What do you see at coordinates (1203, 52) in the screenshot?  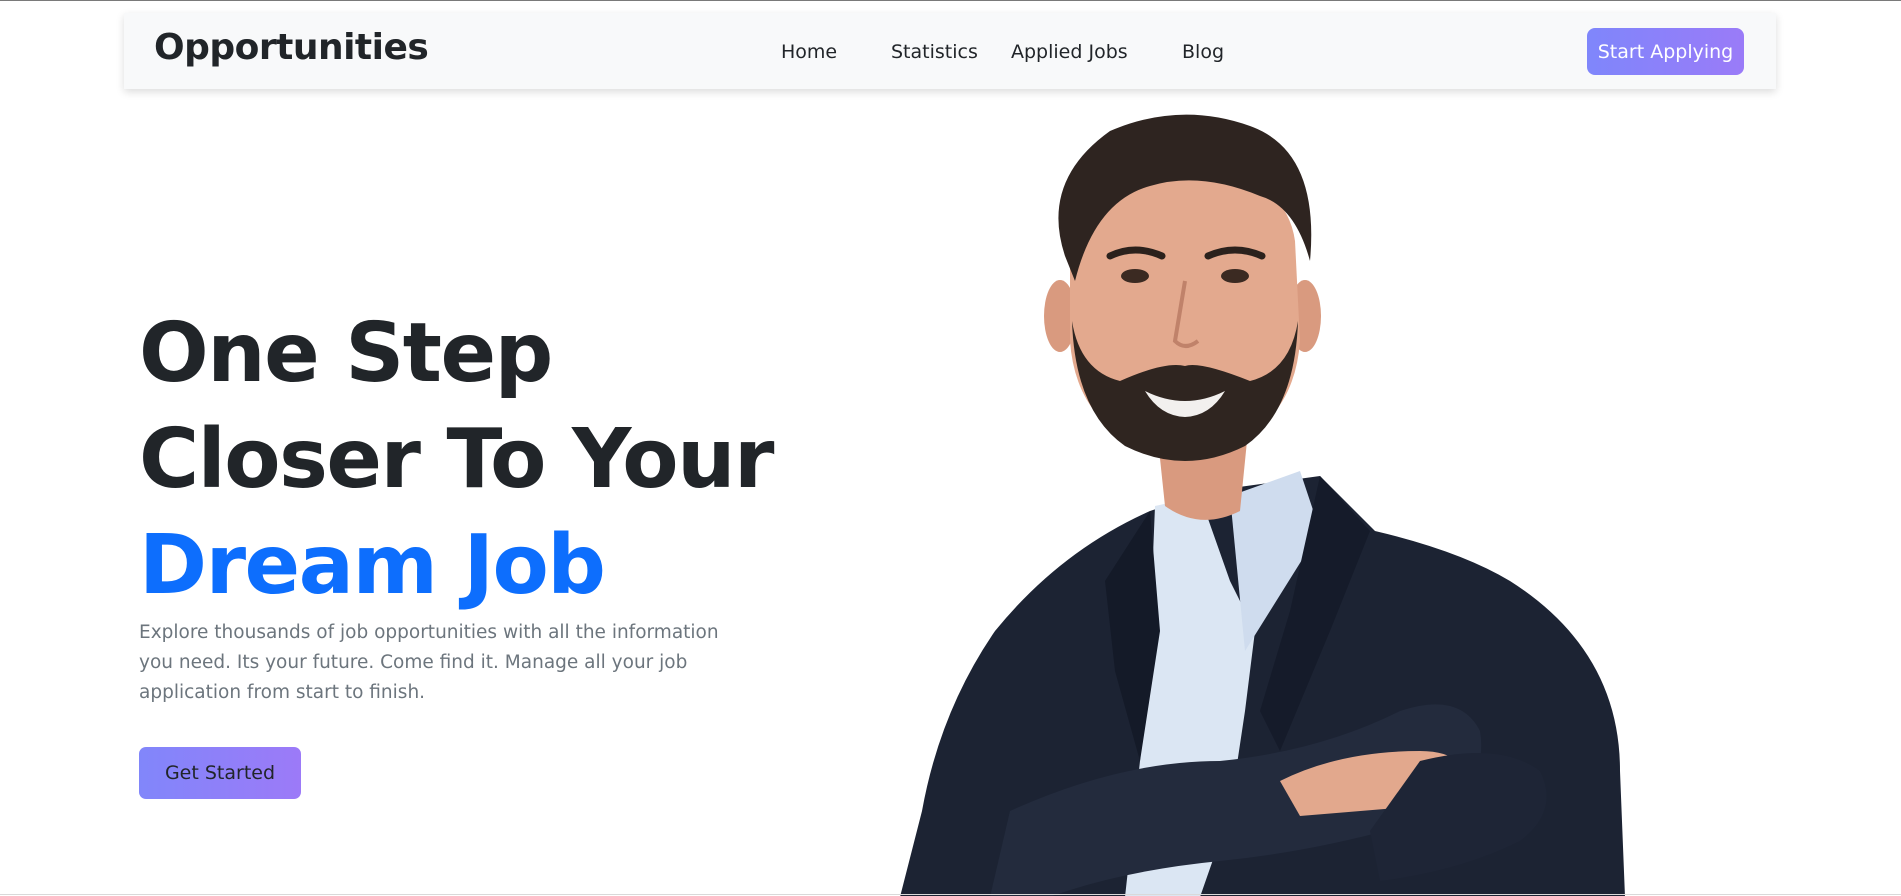 I see `nav-link-blog: Blog` at bounding box center [1203, 52].